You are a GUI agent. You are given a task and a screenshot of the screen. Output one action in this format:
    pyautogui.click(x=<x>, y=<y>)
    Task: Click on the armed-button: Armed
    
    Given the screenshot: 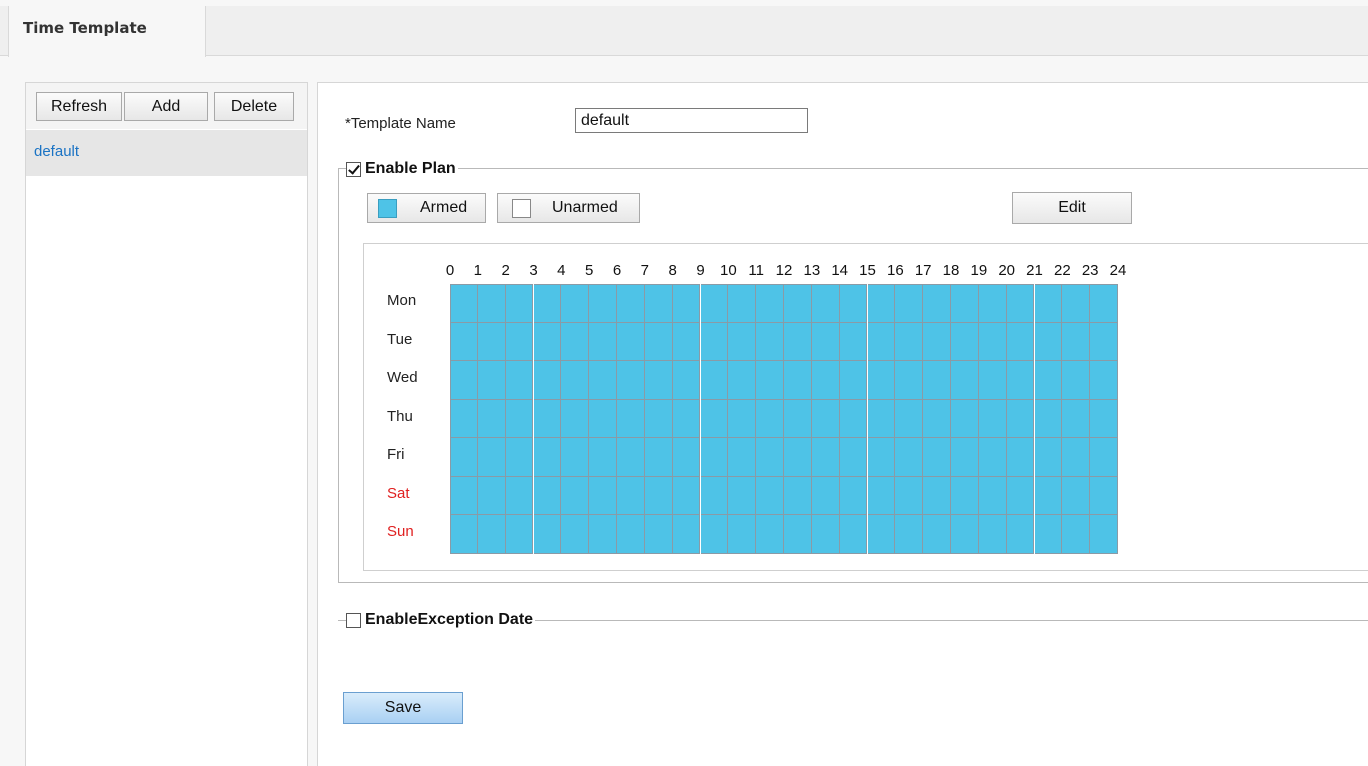 What is the action you would take?
    pyautogui.click(x=426, y=208)
    